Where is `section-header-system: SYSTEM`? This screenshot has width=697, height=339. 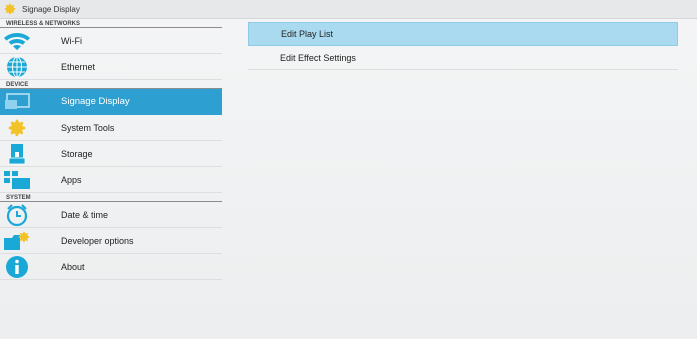 section-header-system: SYSTEM is located at coordinates (111, 197).